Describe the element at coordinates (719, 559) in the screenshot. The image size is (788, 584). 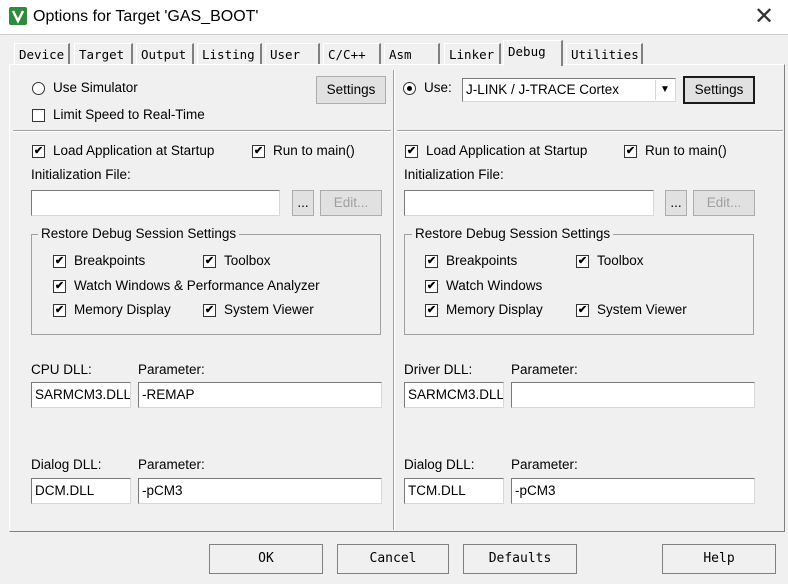
I see `help-button: Help` at that location.